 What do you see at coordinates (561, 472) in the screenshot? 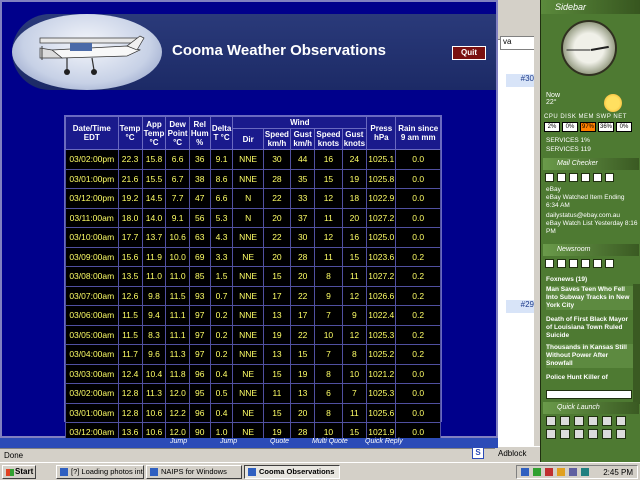
I see `tray-volume-icon` at bounding box center [561, 472].